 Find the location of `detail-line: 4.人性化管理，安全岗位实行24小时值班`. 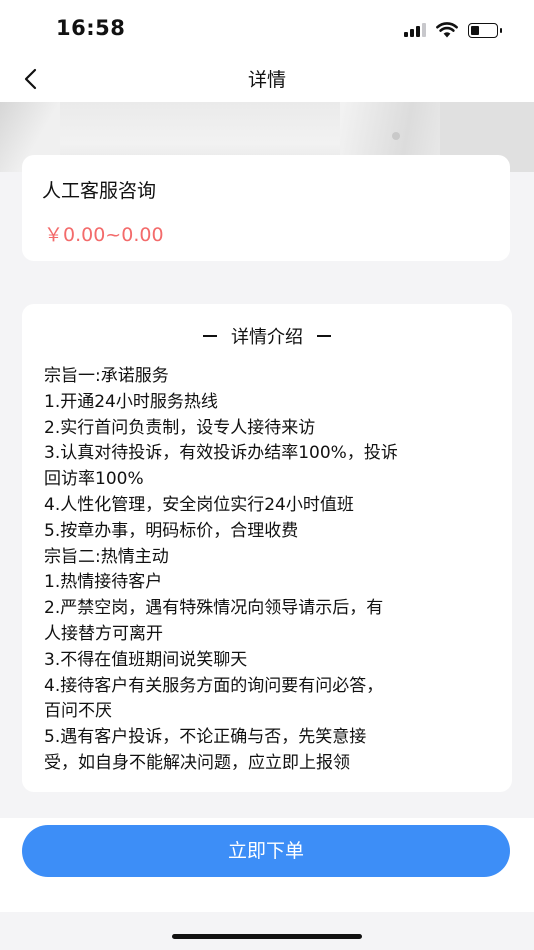

detail-line: 4.人性化管理，安全岗位实行24小时值班 is located at coordinates (199, 504).